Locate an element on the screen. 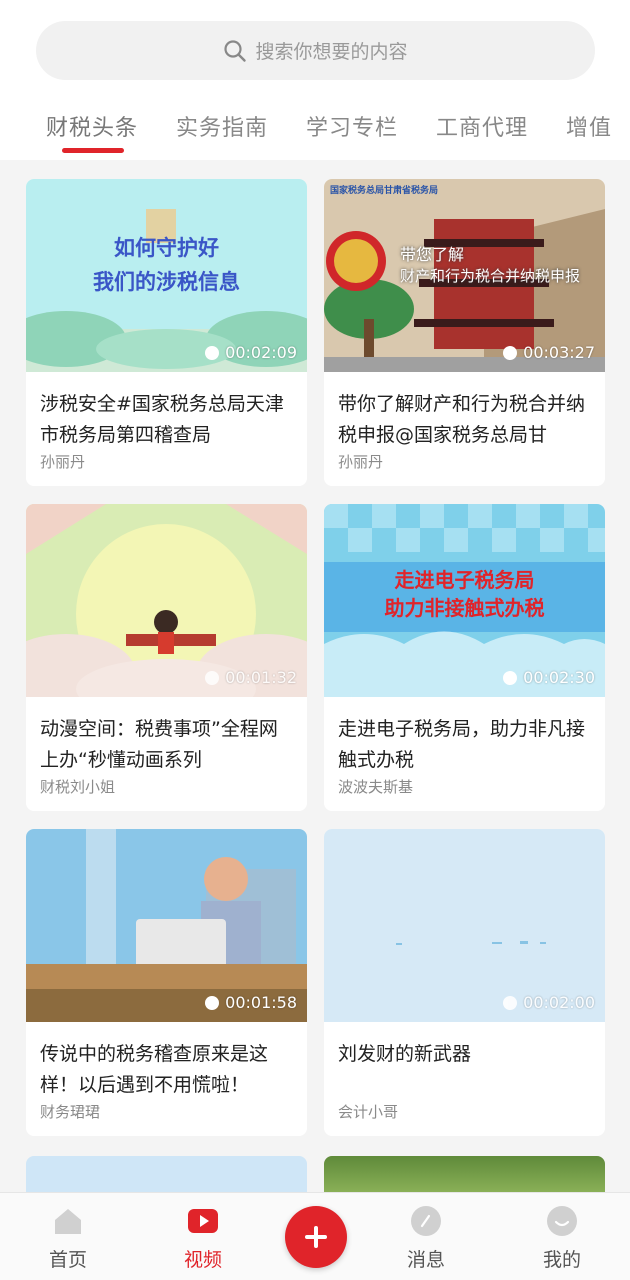 Image resolution: width=630 pixels, height=1280 pixels. tab-gongshang-daili: 工商代理 is located at coordinates (482, 126).